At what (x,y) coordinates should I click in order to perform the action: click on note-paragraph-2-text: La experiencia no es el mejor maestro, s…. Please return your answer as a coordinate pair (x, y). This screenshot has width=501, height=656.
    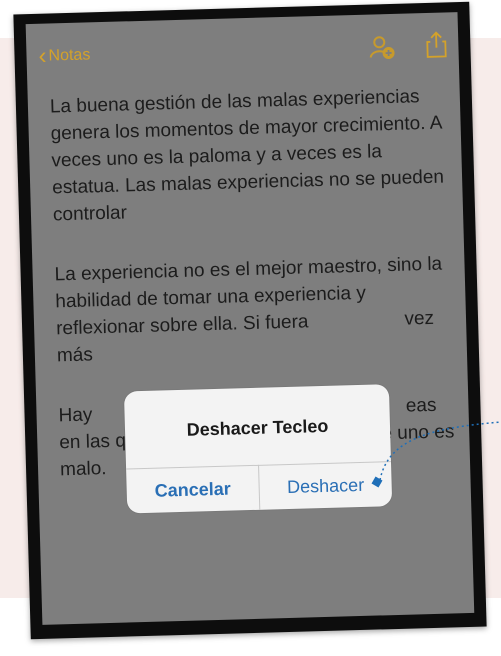
    Looking at the image, I should click on (248, 296).